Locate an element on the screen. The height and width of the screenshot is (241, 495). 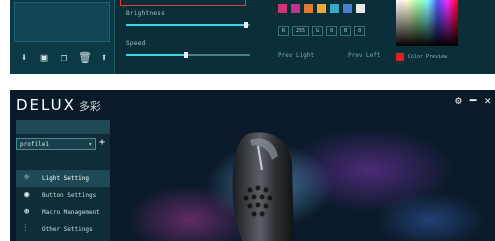
menu-item-label: Other Settings is located at coordinates (67, 229).